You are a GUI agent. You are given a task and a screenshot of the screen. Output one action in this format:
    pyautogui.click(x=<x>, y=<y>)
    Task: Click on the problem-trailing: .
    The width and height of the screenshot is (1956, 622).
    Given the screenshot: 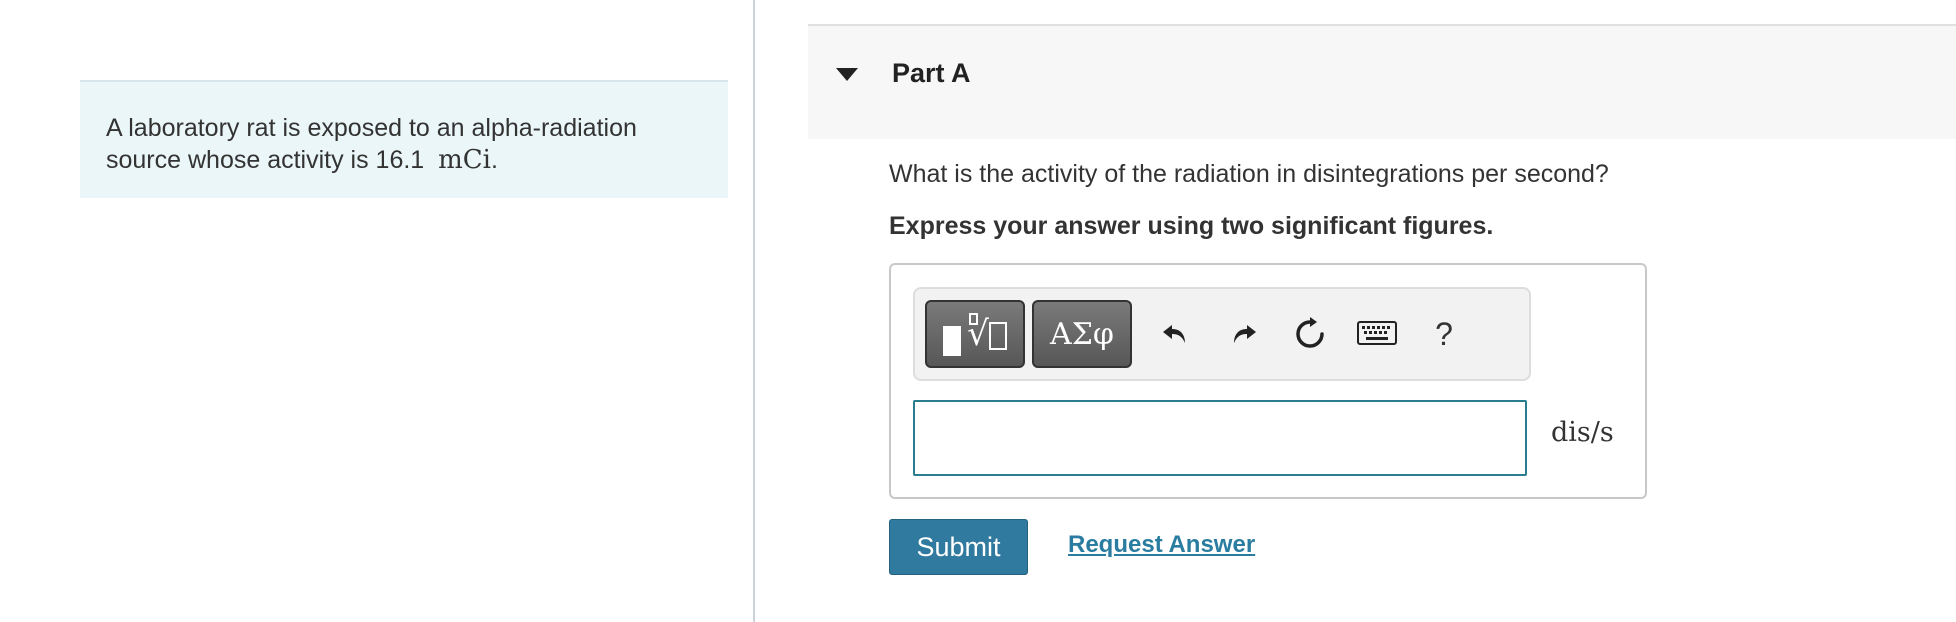 What is the action you would take?
    pyautogui.click(x=494, y=160)
    